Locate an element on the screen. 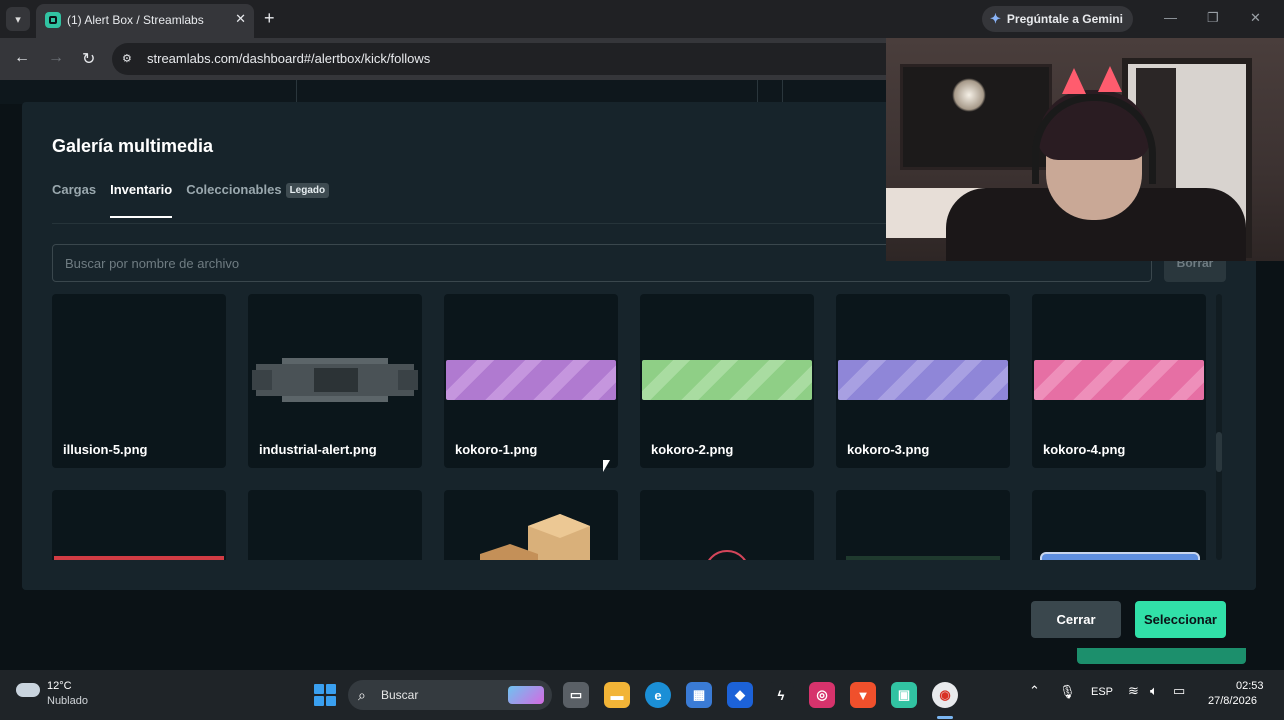 Image resolution: width=1284 pixels, height=720 pixels. gallery-tabs: Cargas Inventario Coleccionables Legado is located at coordinates (191, 200).